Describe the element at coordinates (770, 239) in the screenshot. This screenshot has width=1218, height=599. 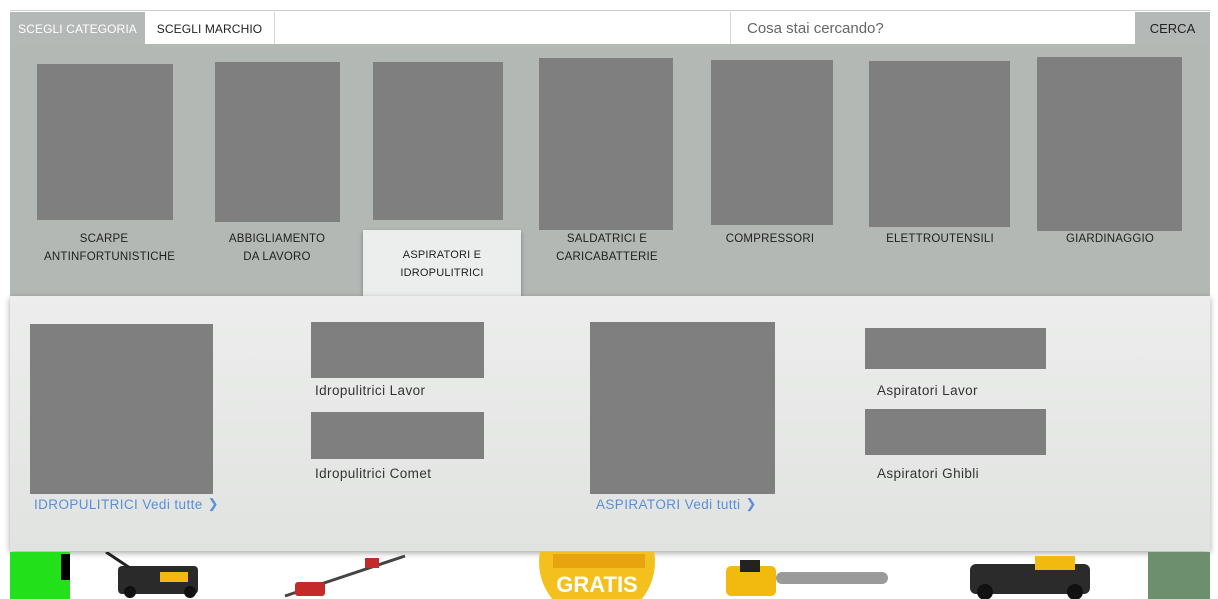
I see `category-label: COMPRESSORI` at that location.